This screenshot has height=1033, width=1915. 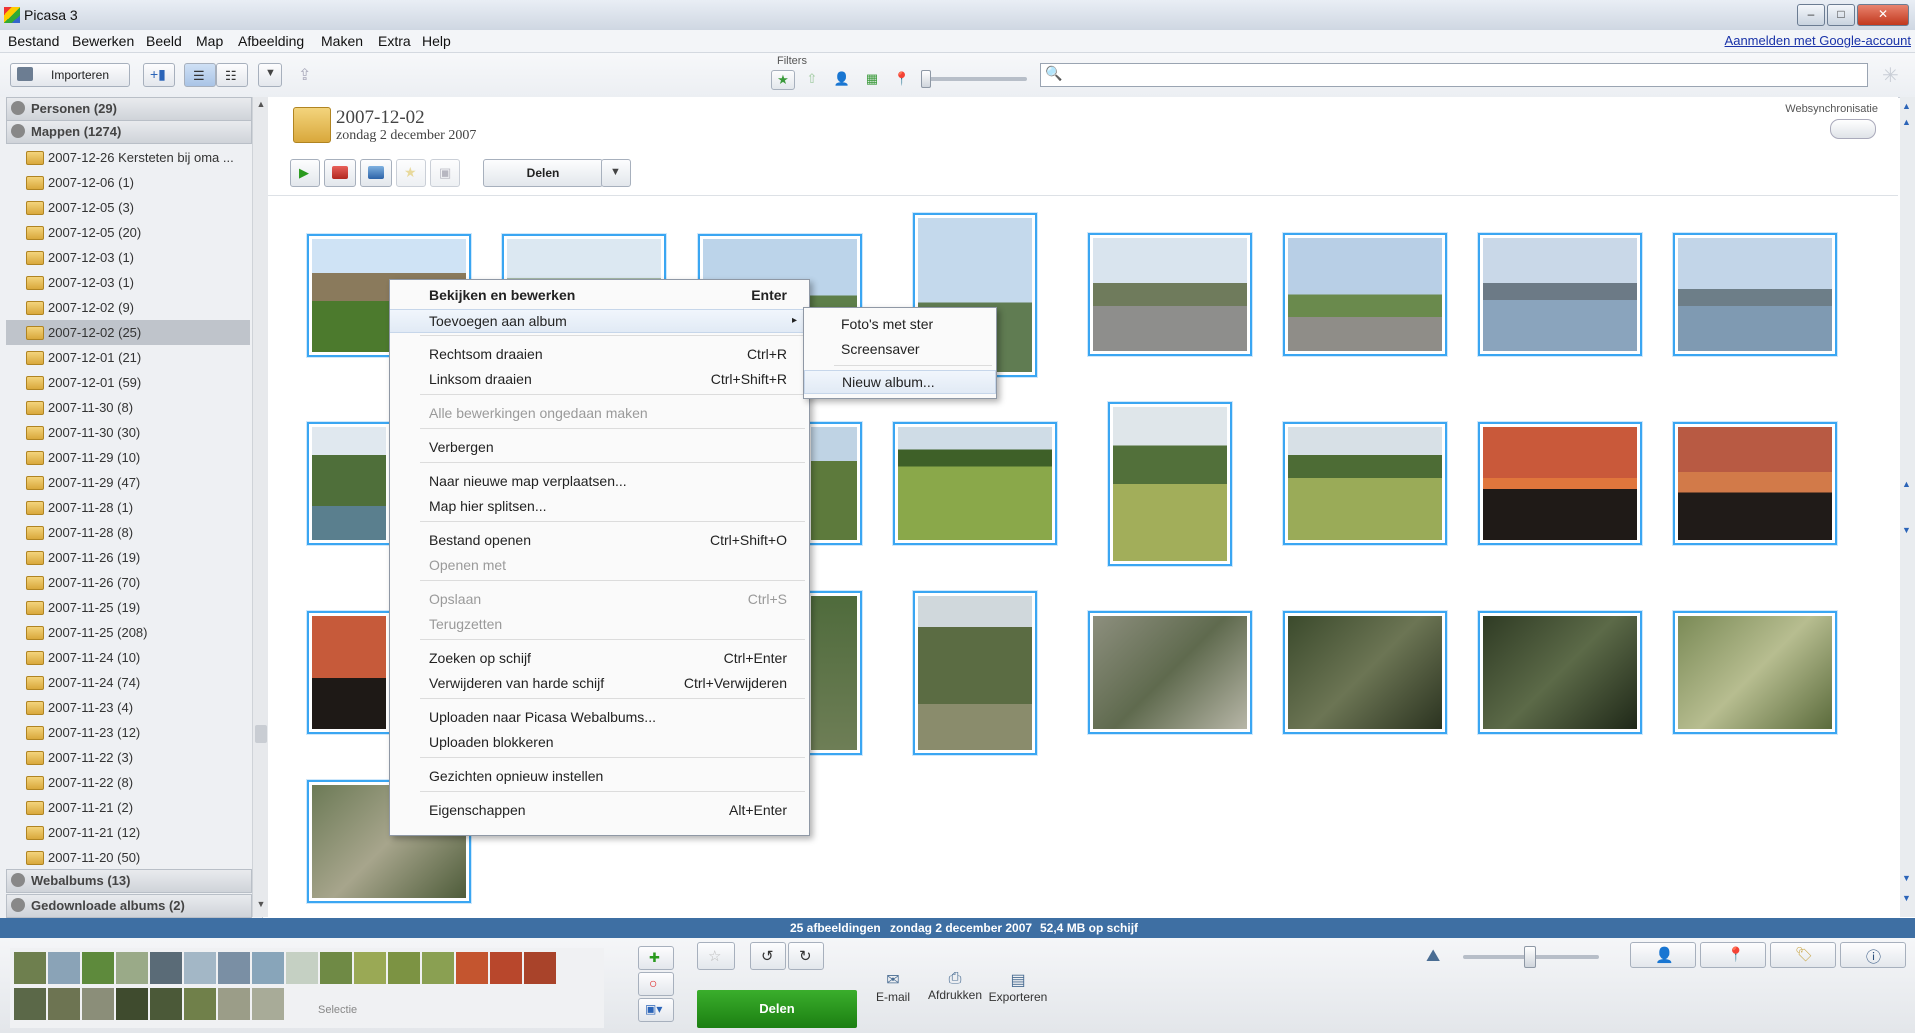 I want to click on folder-list-item: 2007-11-28 (1), so click(x=128, y=507).